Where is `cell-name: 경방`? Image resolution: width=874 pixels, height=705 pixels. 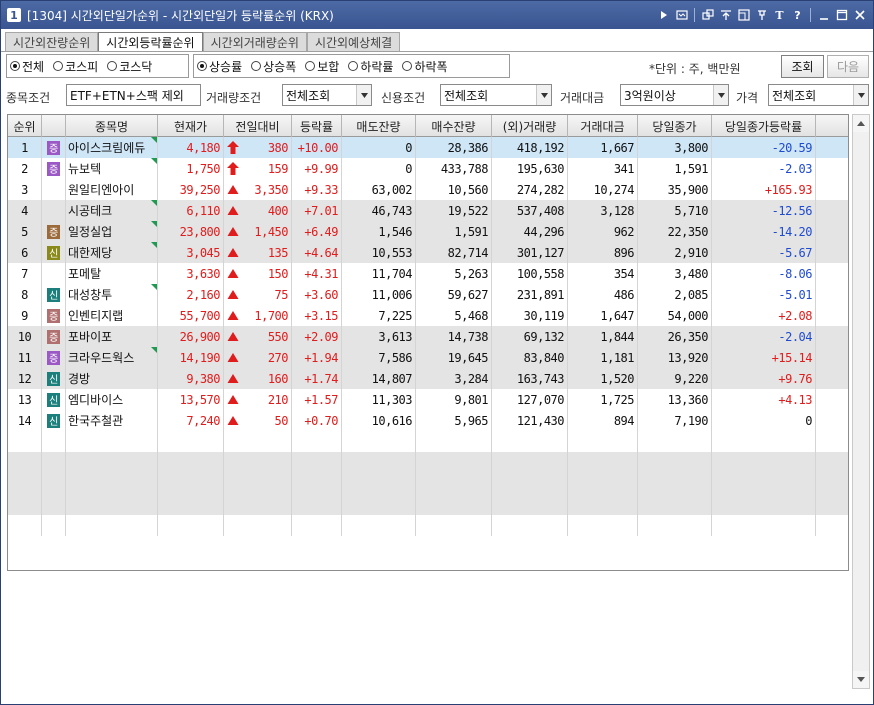 cell-name: 경방 is located at coordinates (112, 378).